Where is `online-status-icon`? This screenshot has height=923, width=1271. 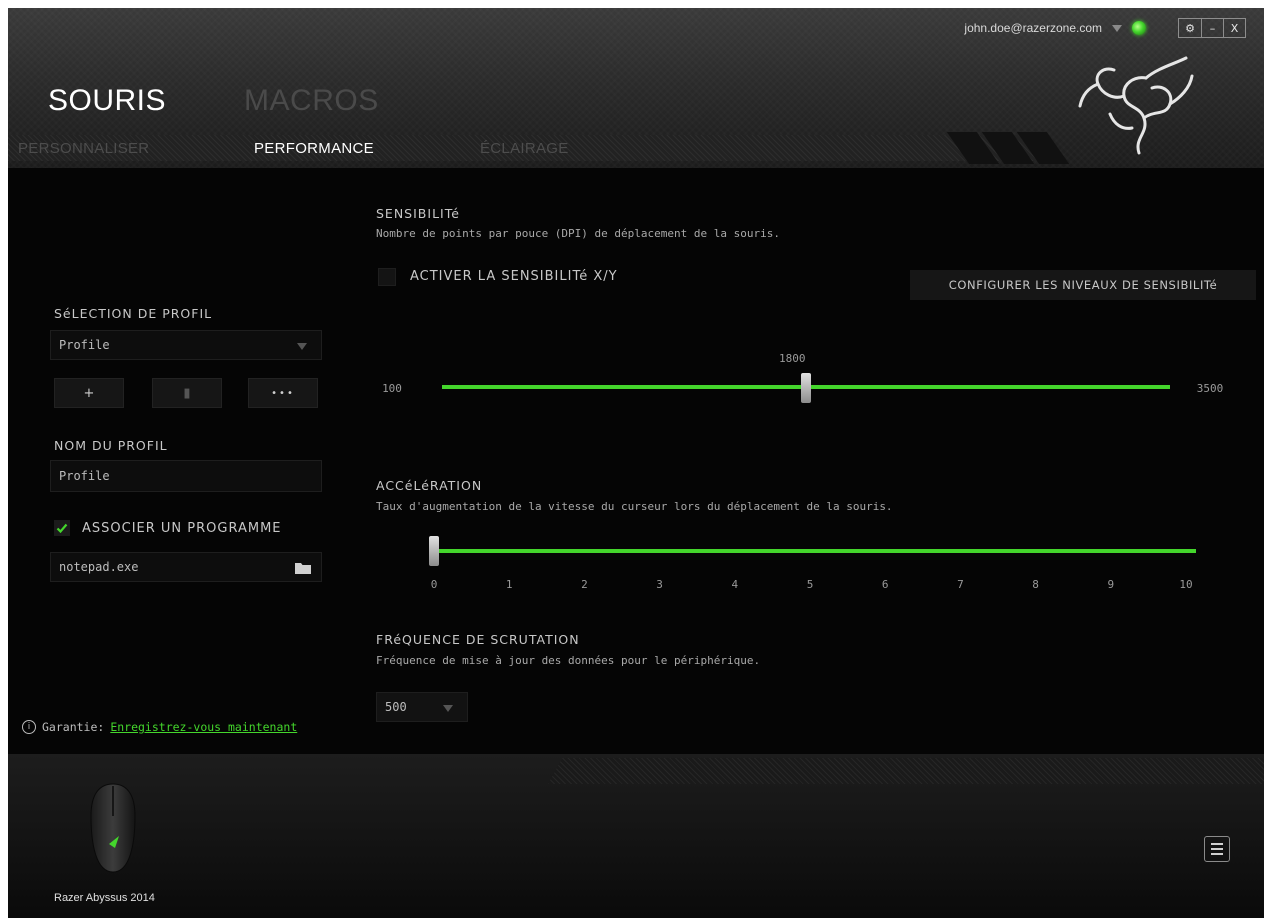
online-status-icon is located at coordinates (1139, 28).